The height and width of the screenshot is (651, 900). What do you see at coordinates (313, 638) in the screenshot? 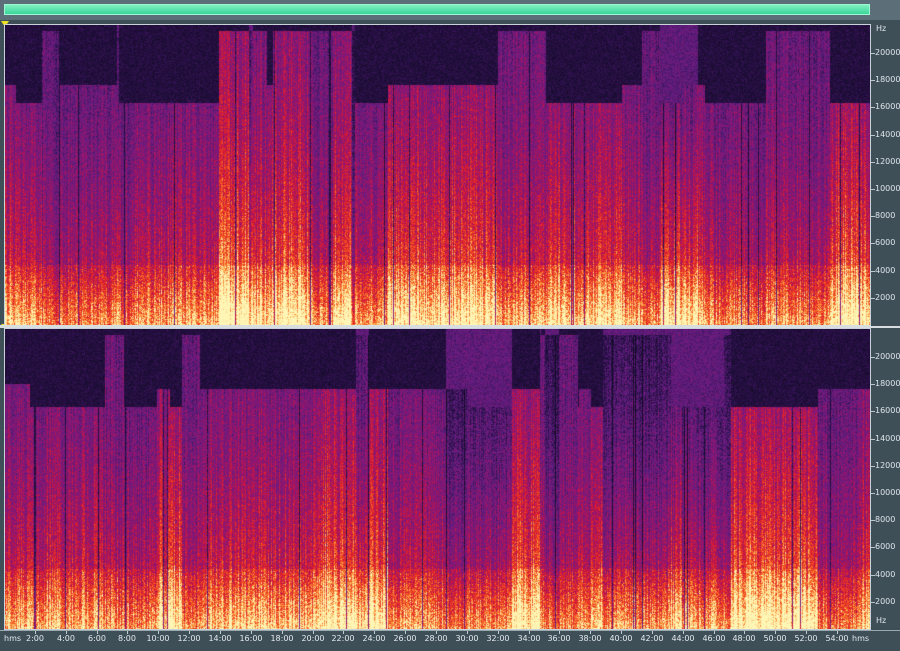
I see `time-tick-label: 20:00` at bounding box center [313, 638].